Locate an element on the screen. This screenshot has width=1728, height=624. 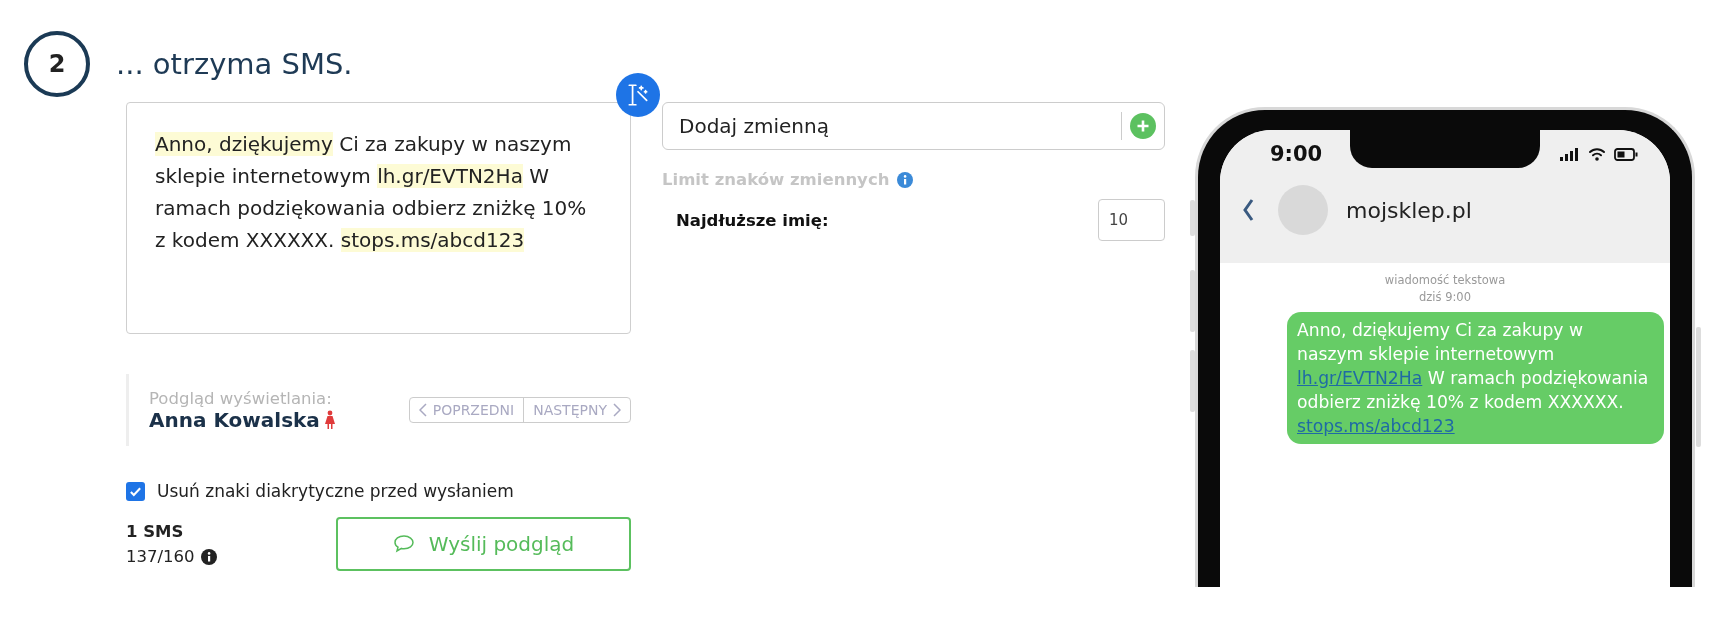
previous-button: POPRZEDNI is located at coordinates (466, 410).